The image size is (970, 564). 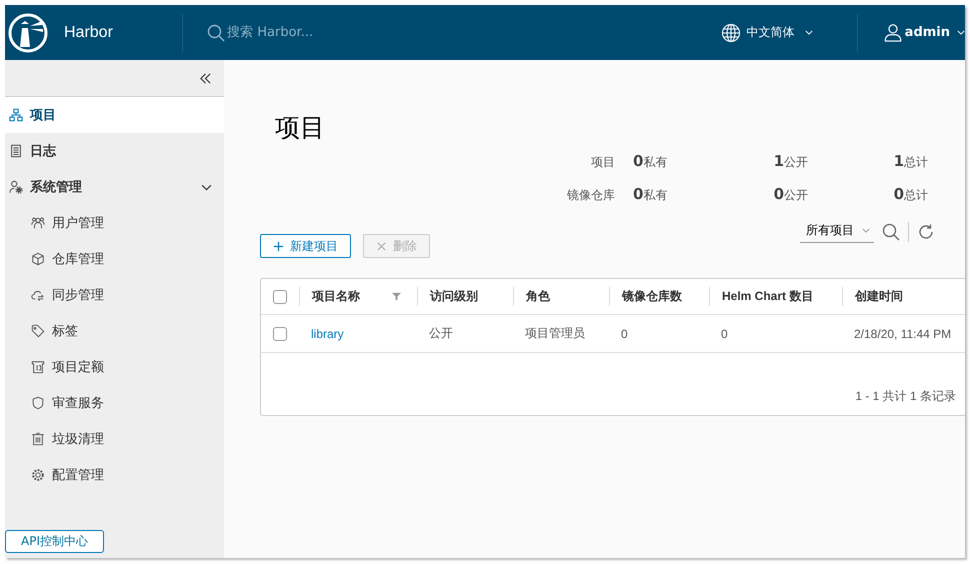 What do you see at coordinates (16, 151) in the screenshot?
I see `document-icon` at bounding box center [16, 151].